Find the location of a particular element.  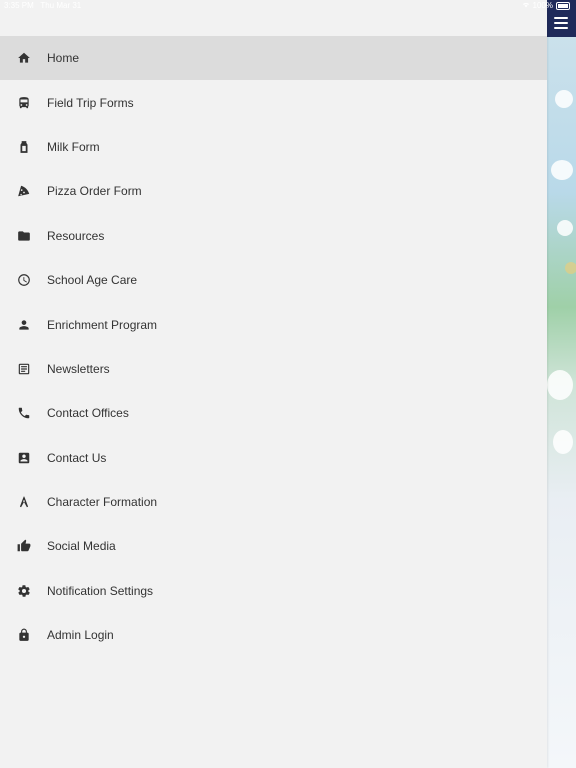

background-app is located at coordinates (561, 384).